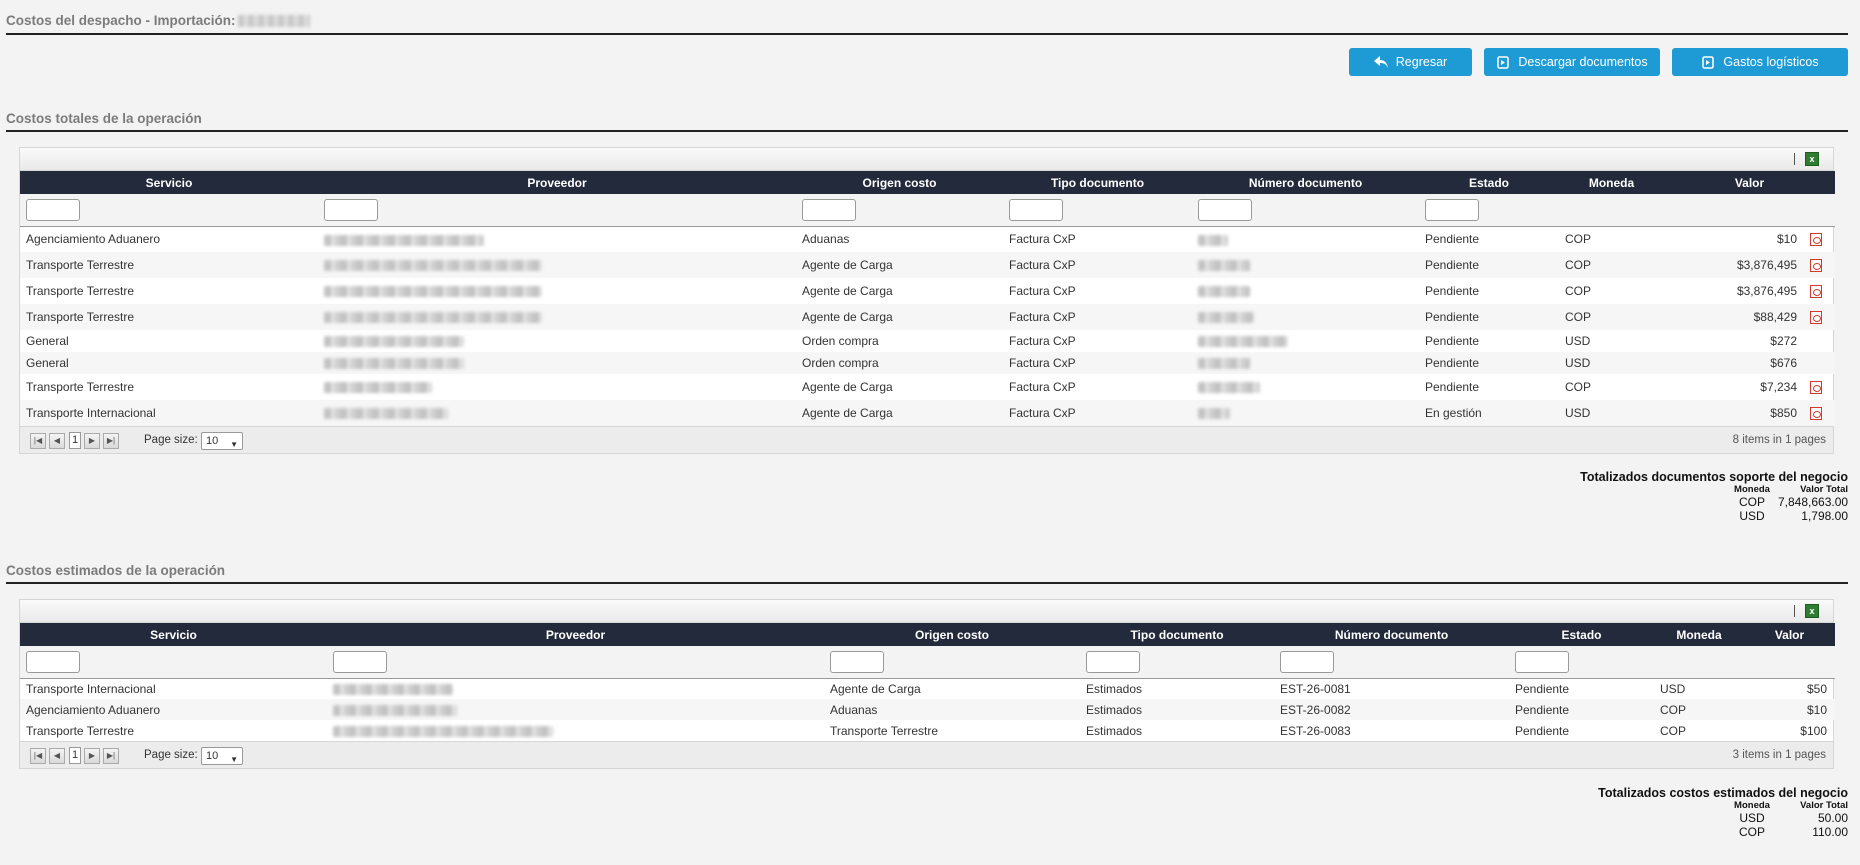 The height and width of the screenshot is (865, 1860). Describe the element at coordinates (273, 21) in the screenshot. I see `redacted-import-id` at that location.